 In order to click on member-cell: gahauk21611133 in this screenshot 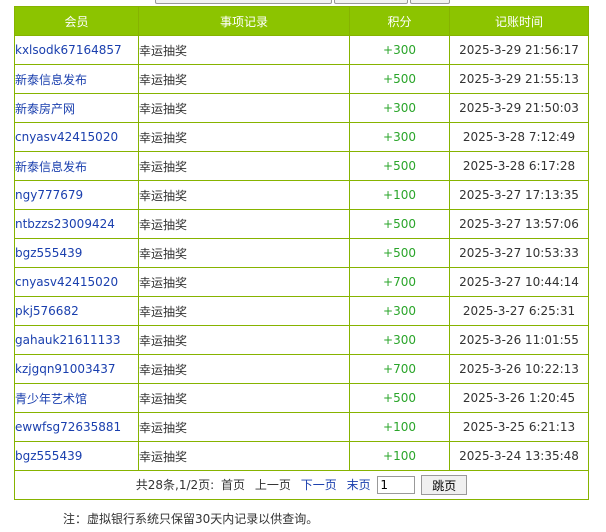, I will do `click(76, 340)`.